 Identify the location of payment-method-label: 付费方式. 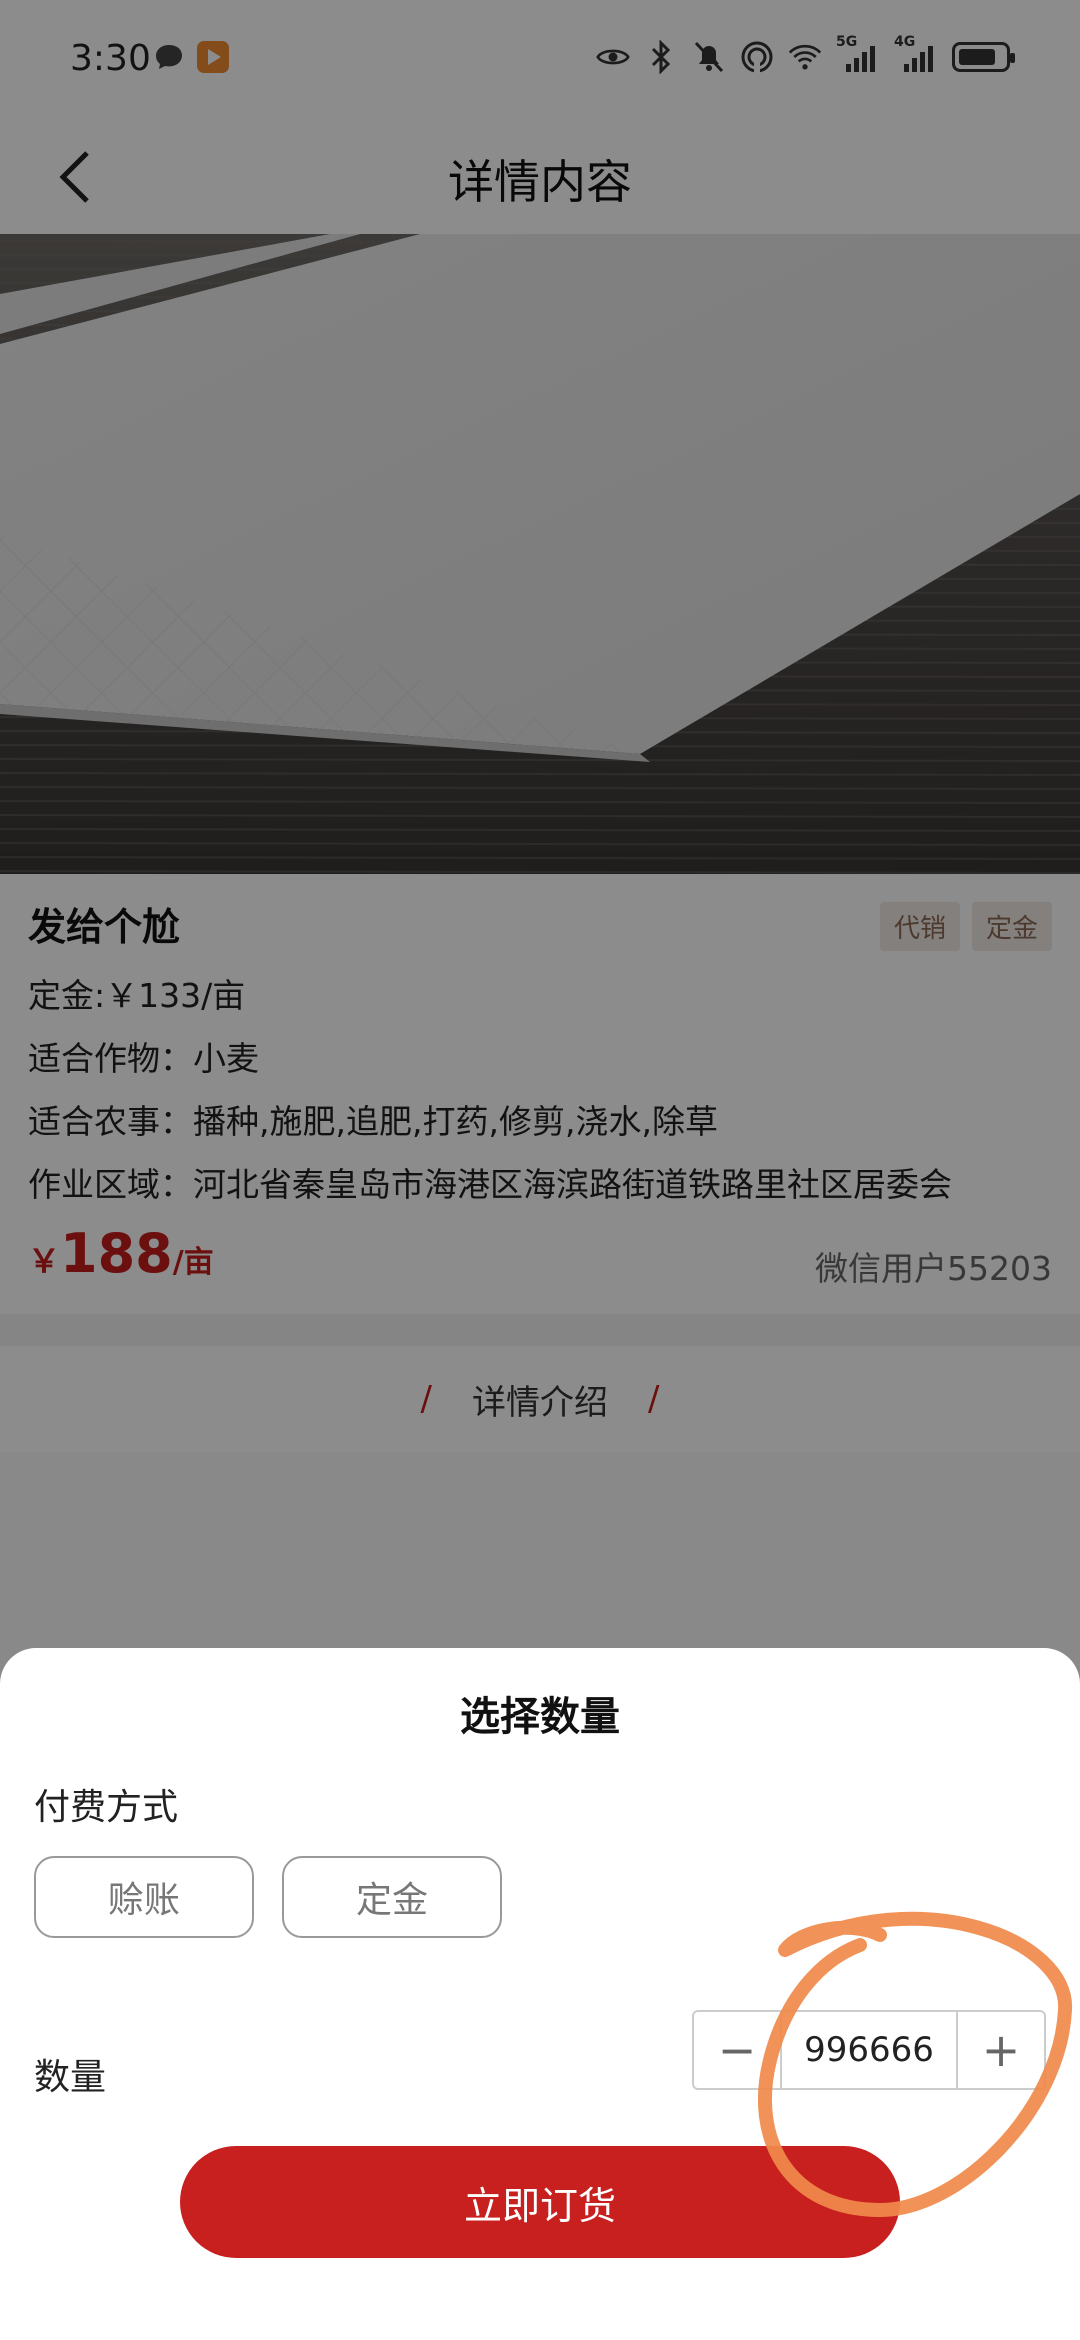
(106, 1807).